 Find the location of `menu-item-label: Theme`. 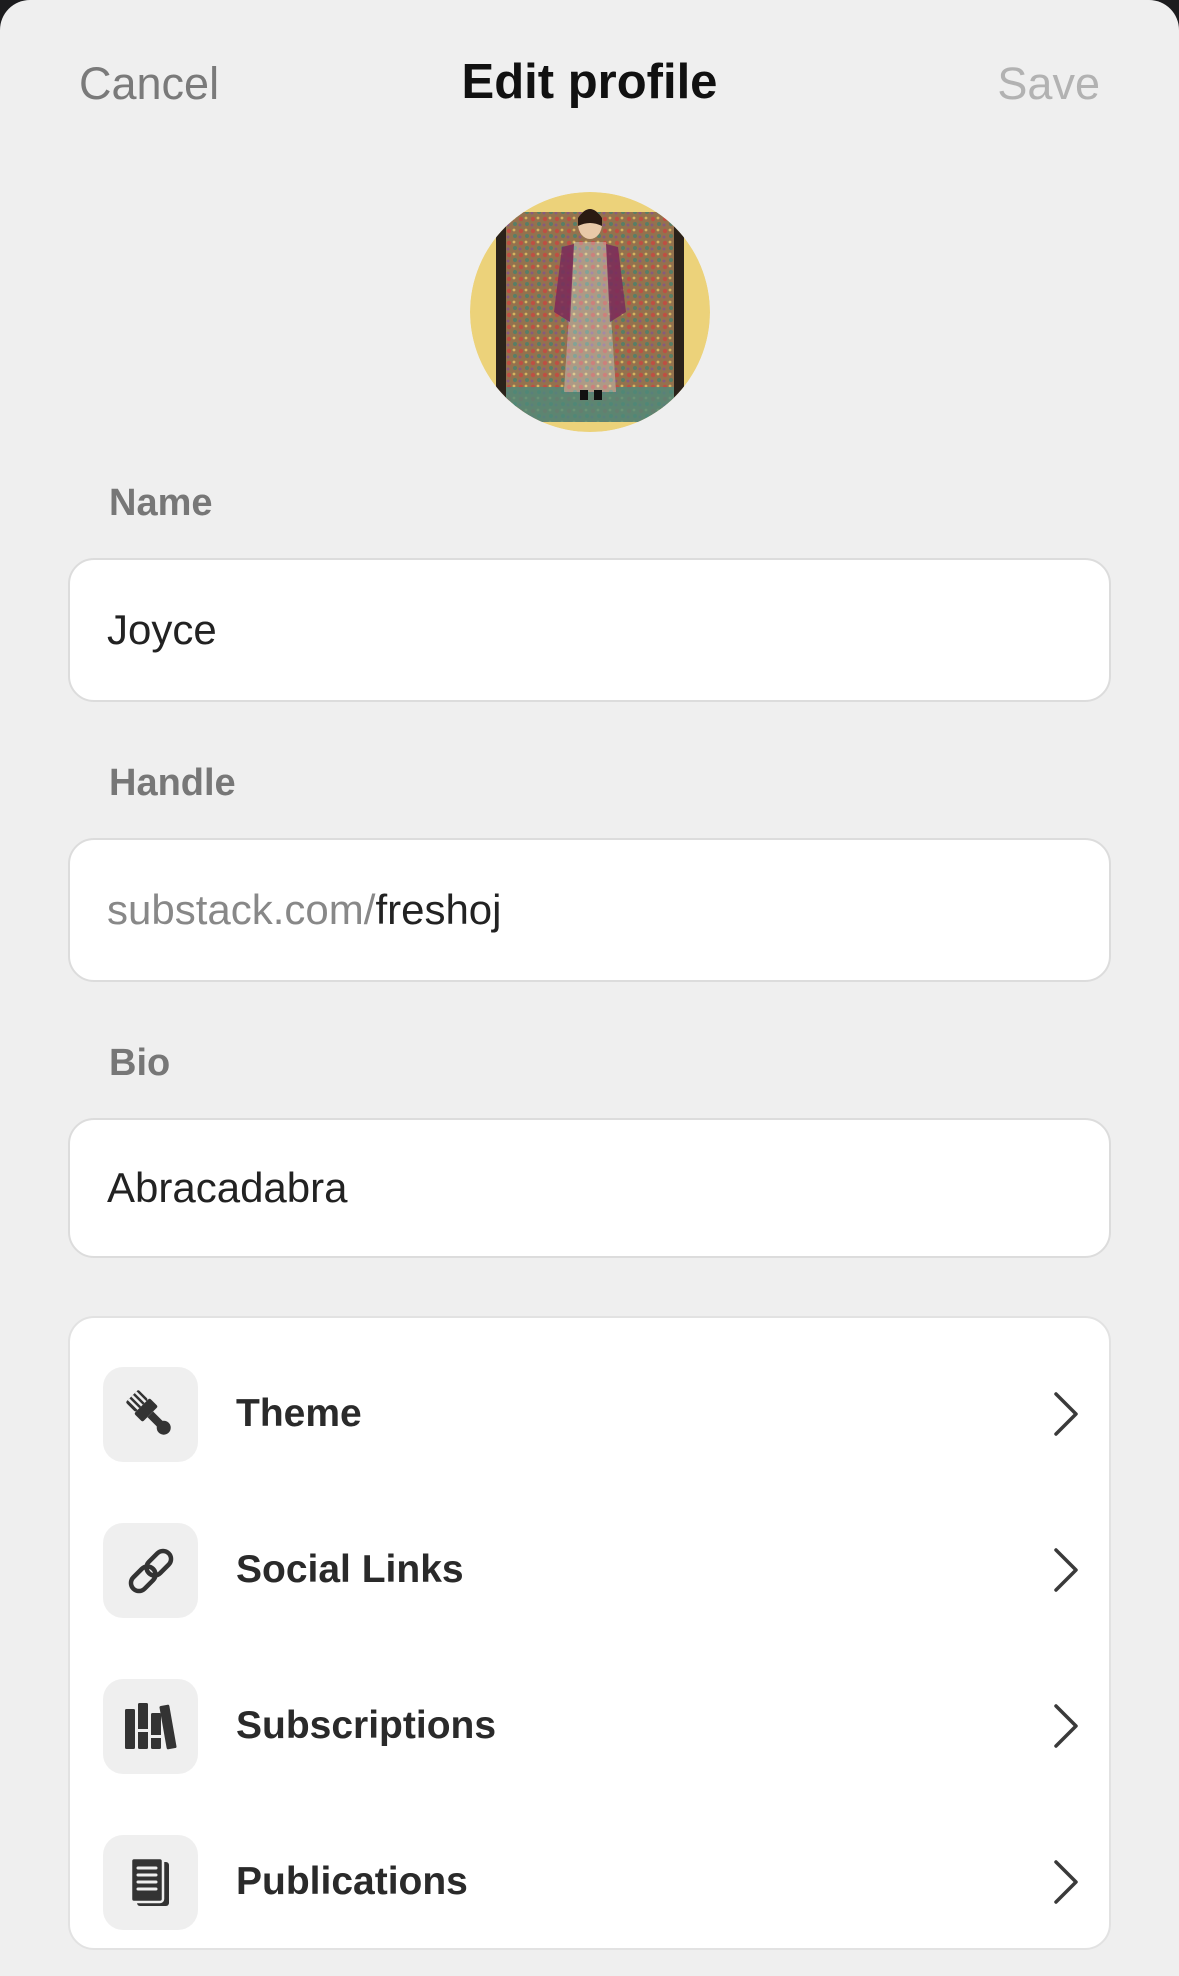

menu-item-label: Theme is located at coordinates (299, 1413).